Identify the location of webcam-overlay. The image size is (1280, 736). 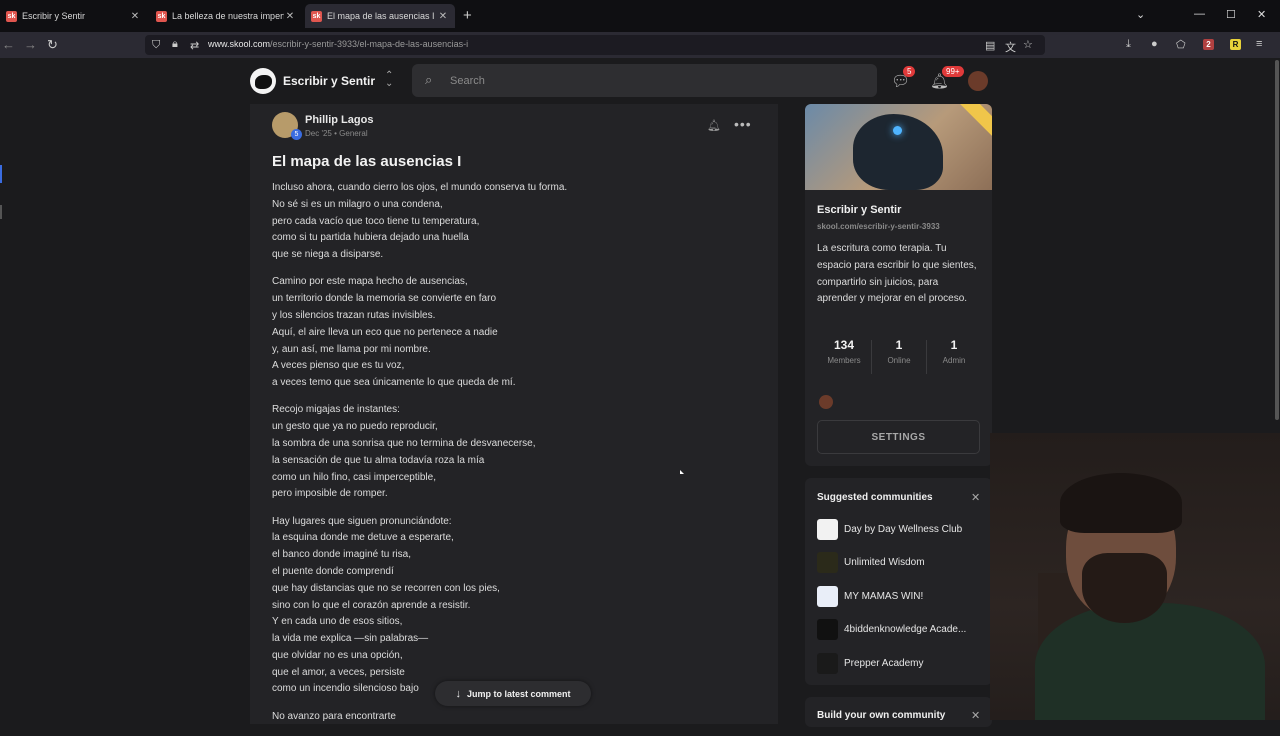
(1135, 576).